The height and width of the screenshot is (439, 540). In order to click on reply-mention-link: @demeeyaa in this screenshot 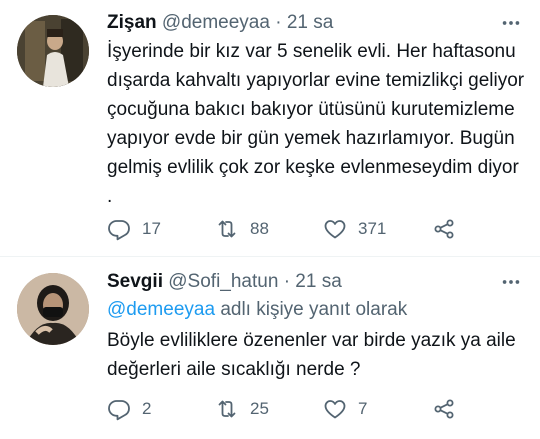, I will do `click(161, 309)`.